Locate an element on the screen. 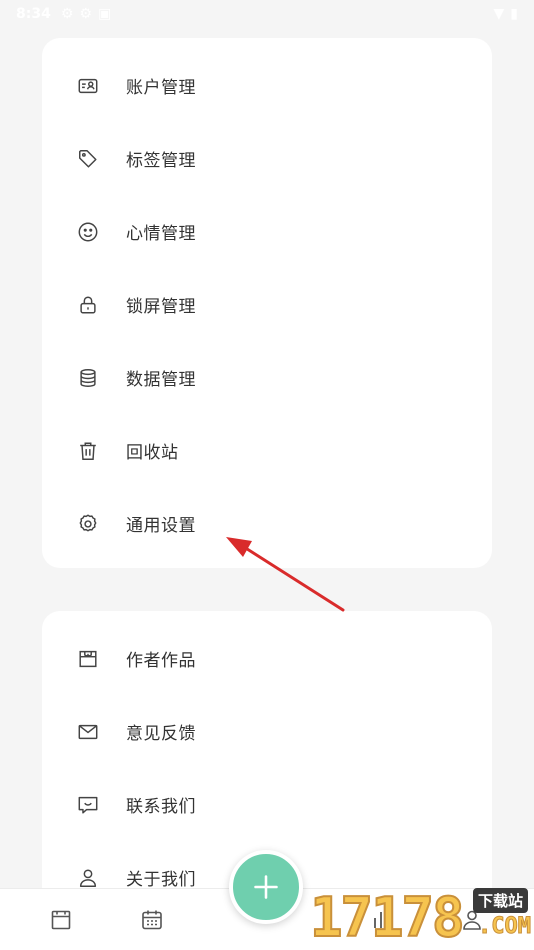 The width and height of the screenshot is (534, 950). menu-item-label: 账户管理 is located at coordinates (161, 88).